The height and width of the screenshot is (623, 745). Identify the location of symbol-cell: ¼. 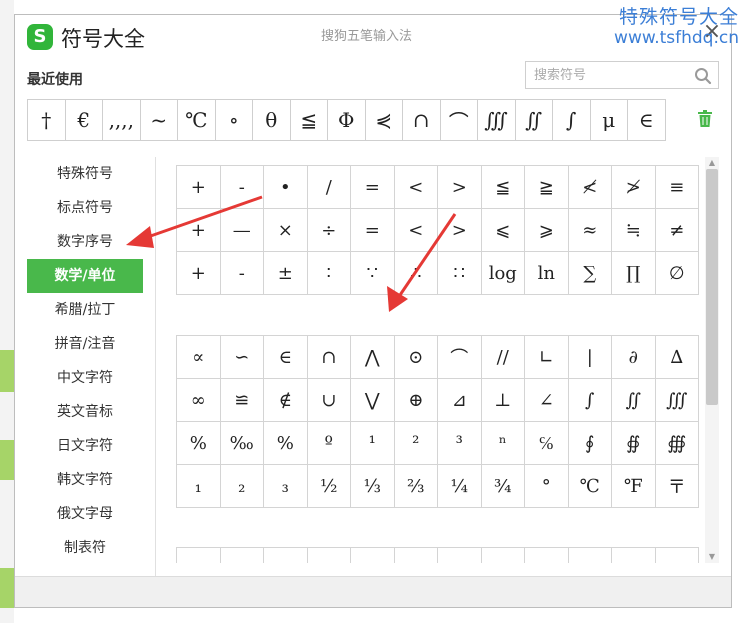
(459, 486).